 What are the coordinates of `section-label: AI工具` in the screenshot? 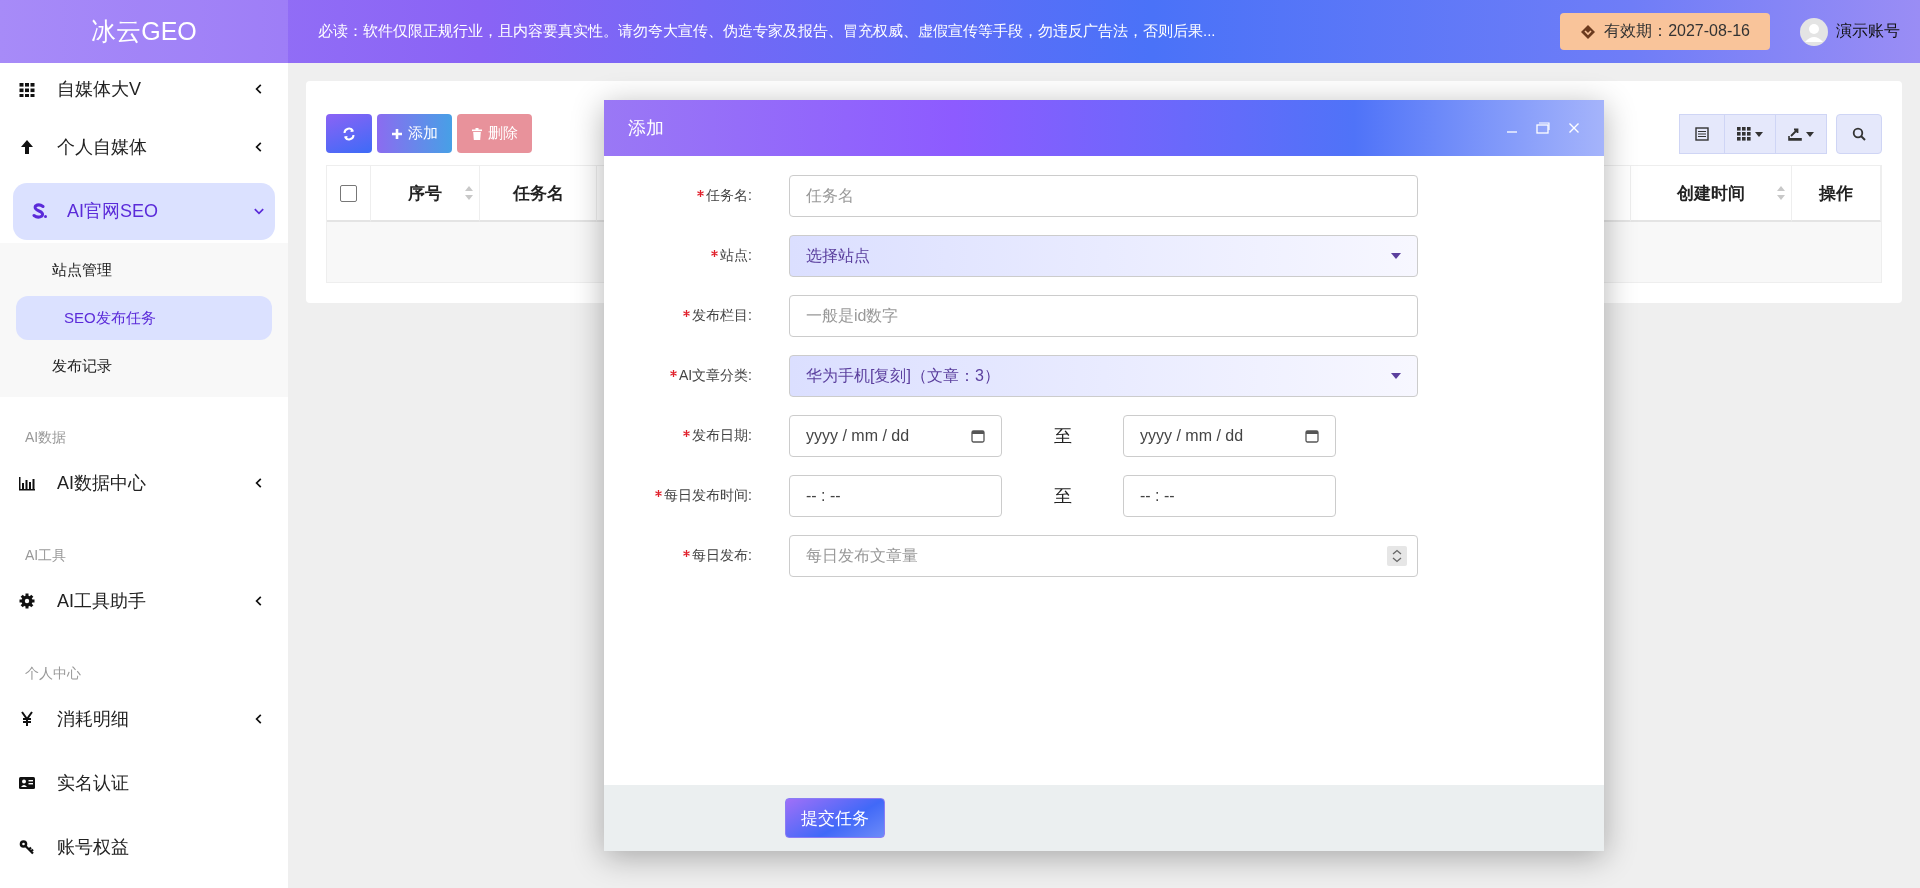 It's located at (46, 555).